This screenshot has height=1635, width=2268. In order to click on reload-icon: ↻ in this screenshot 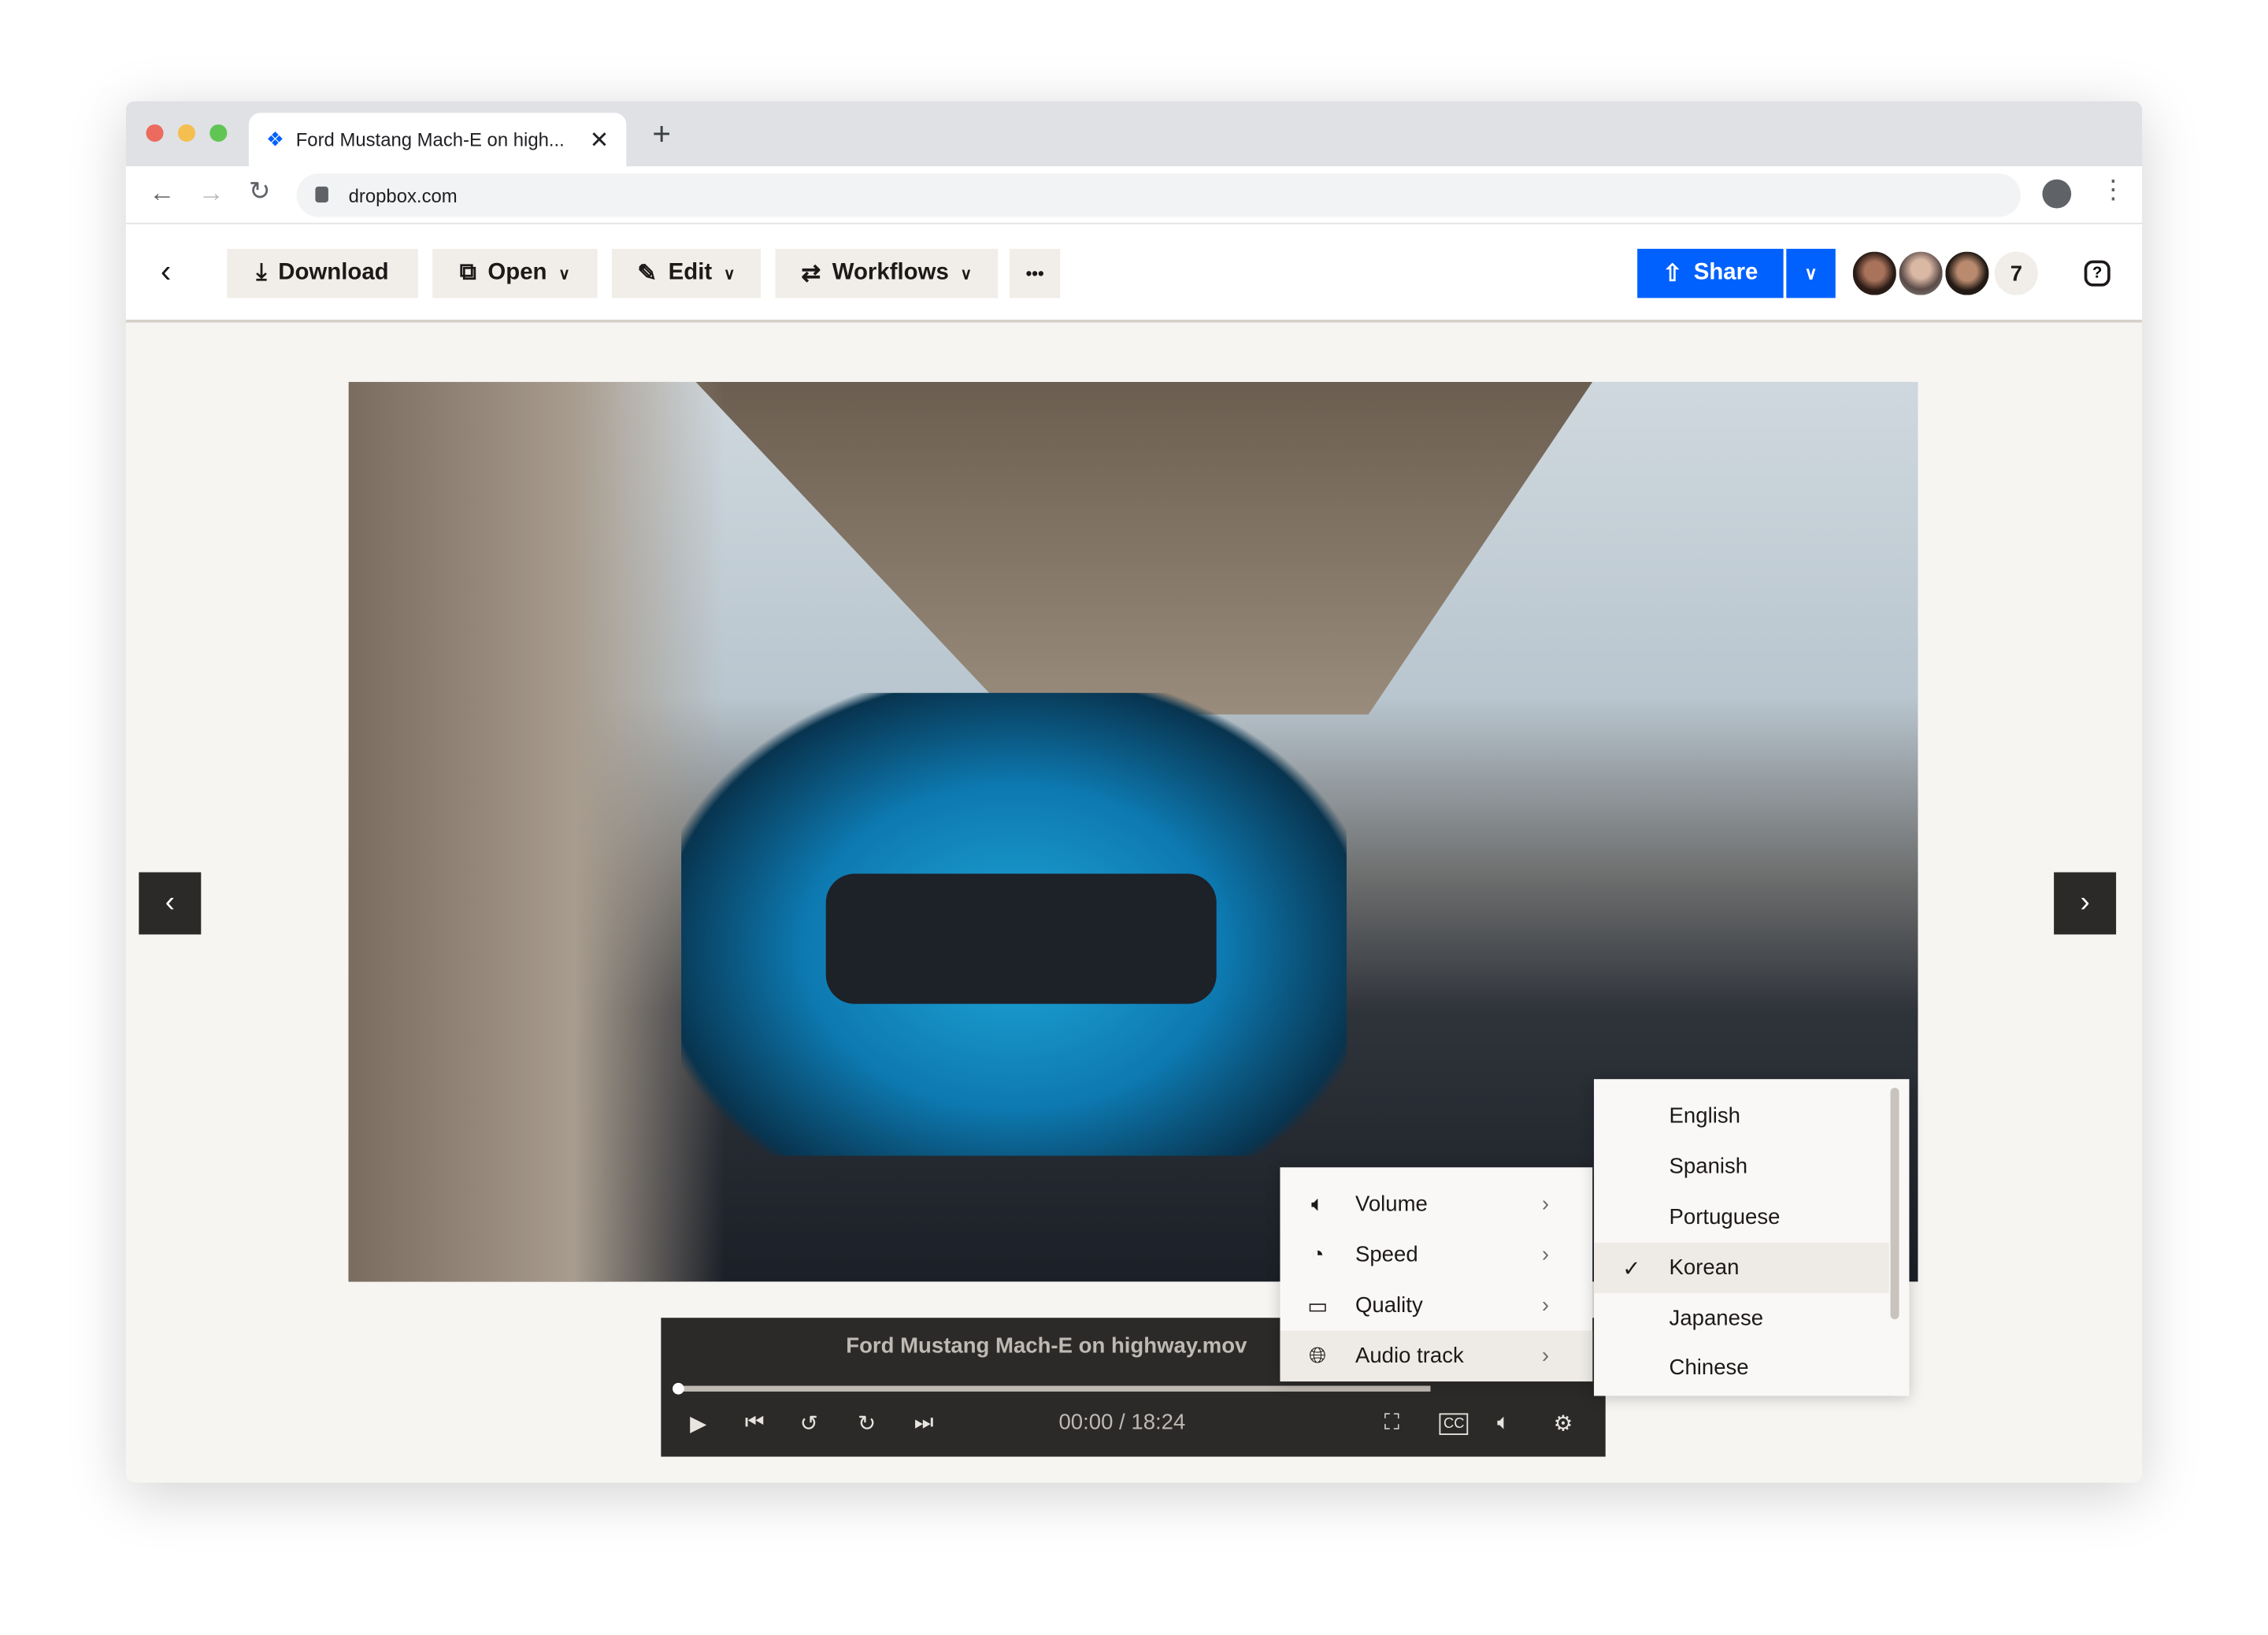, I will do `click(260, 191)`.